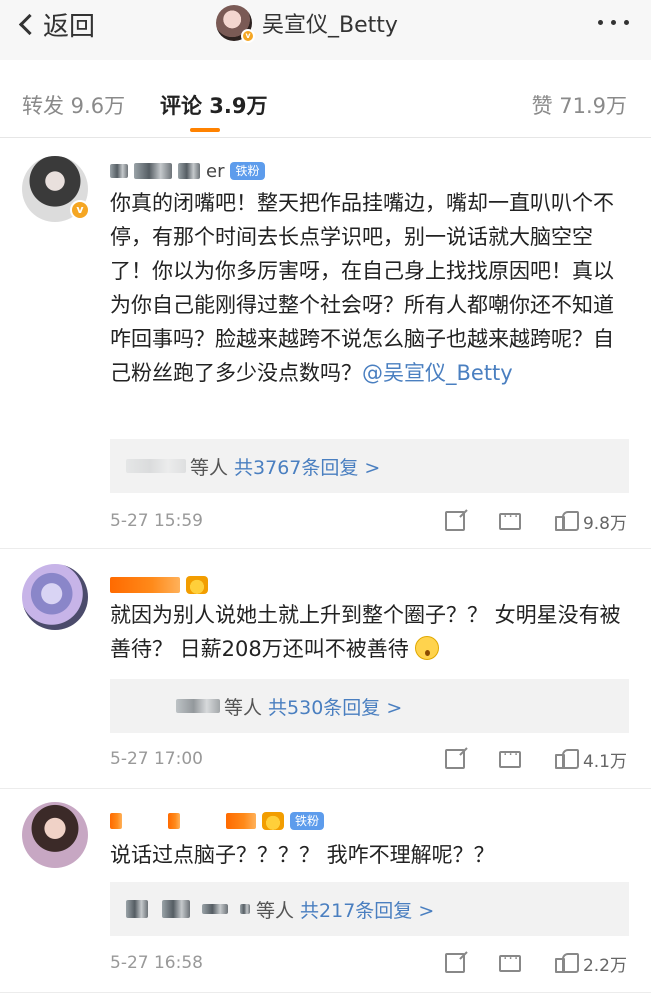 This screenshot has width=651, height=1000. I want to click on tab-repost: 转发 9.6万, so click(73, 105).